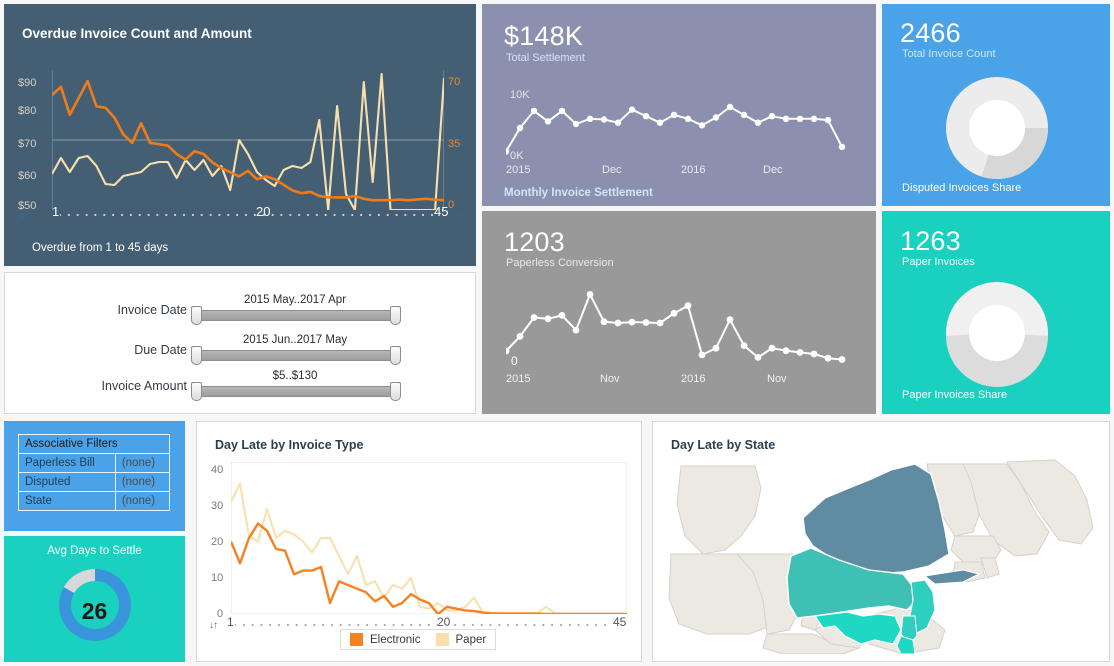 This screenshot has height=666, width=1114. Describe the element at coordinates (142, 501) in the screenshot. I see `filter-value-state: (none)` at that location.